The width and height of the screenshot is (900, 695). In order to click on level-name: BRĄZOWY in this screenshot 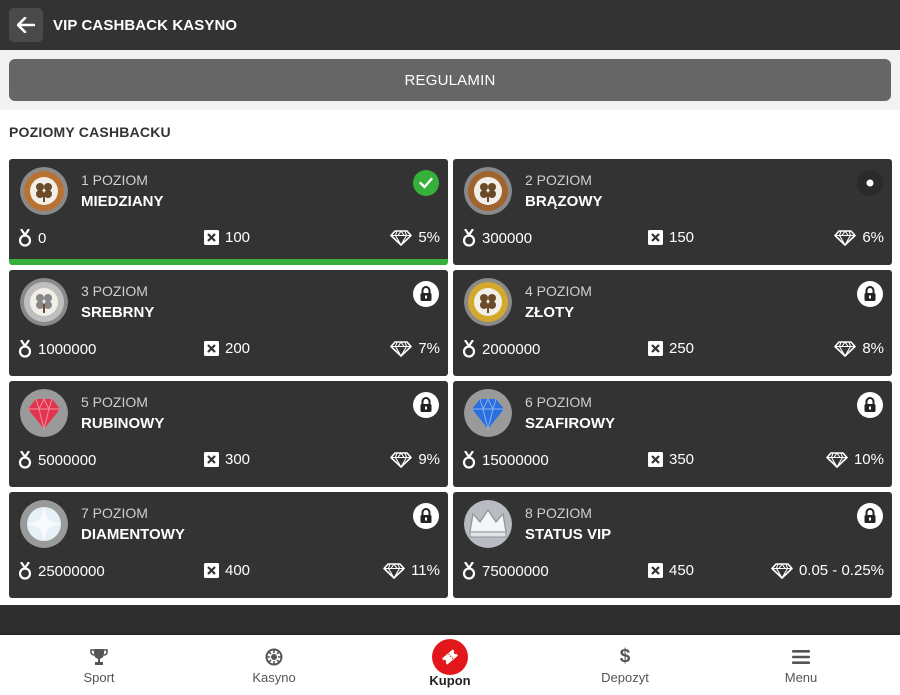, I will do `click(564, 201)`.